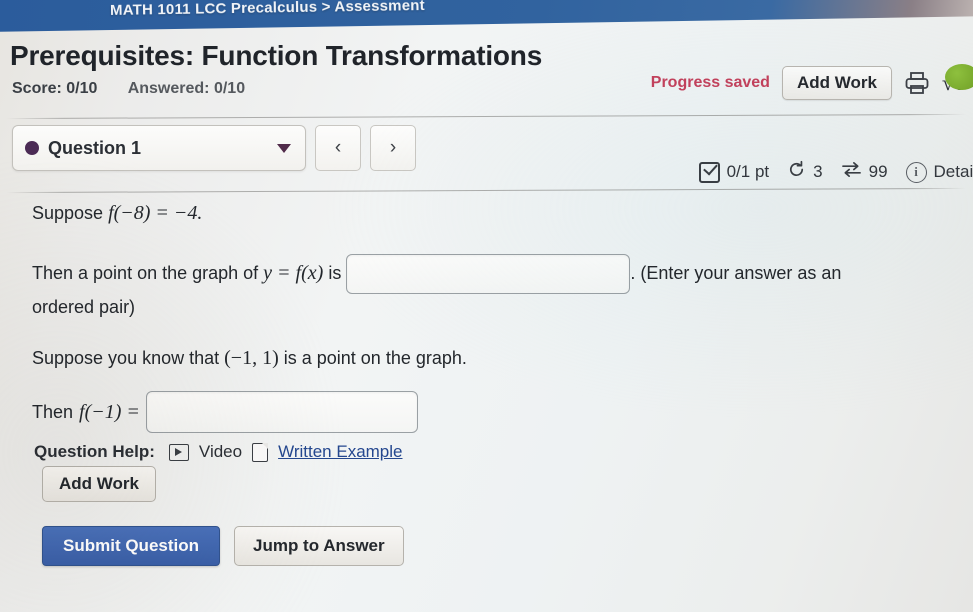 This screenshot has height=612, width=973. Describe the element at coordinates (84, 307) in the screenshot. I see `question-statement-2-cont: ordered pair)` at that location.